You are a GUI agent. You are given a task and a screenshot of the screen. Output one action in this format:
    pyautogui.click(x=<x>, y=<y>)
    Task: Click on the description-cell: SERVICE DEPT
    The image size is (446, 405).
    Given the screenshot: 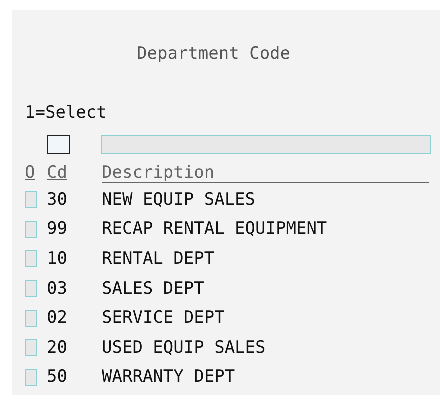 What is the action you would take?
    pyautogui.click(x=163, y=318)
    